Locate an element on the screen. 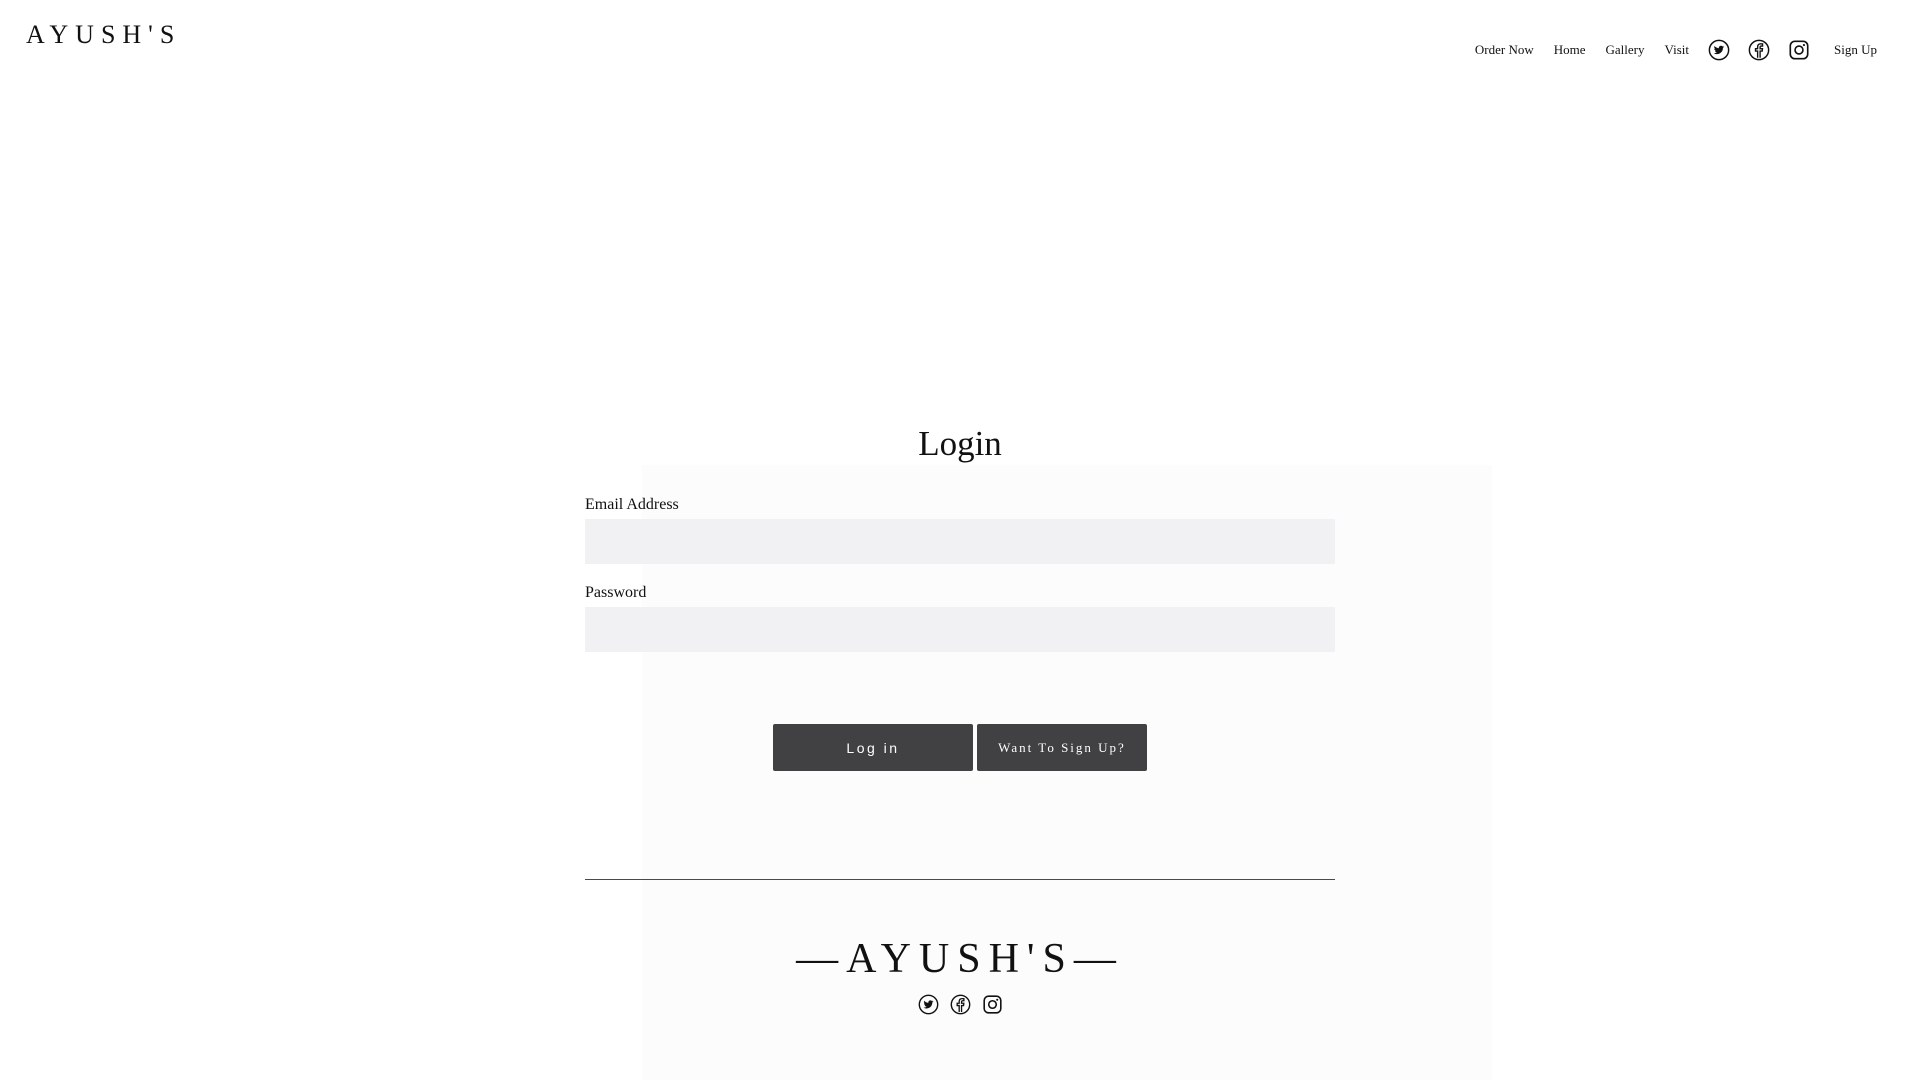 The image size is (1920, 1080). nav-visit: Visit is located at coordinates (1677, 50).